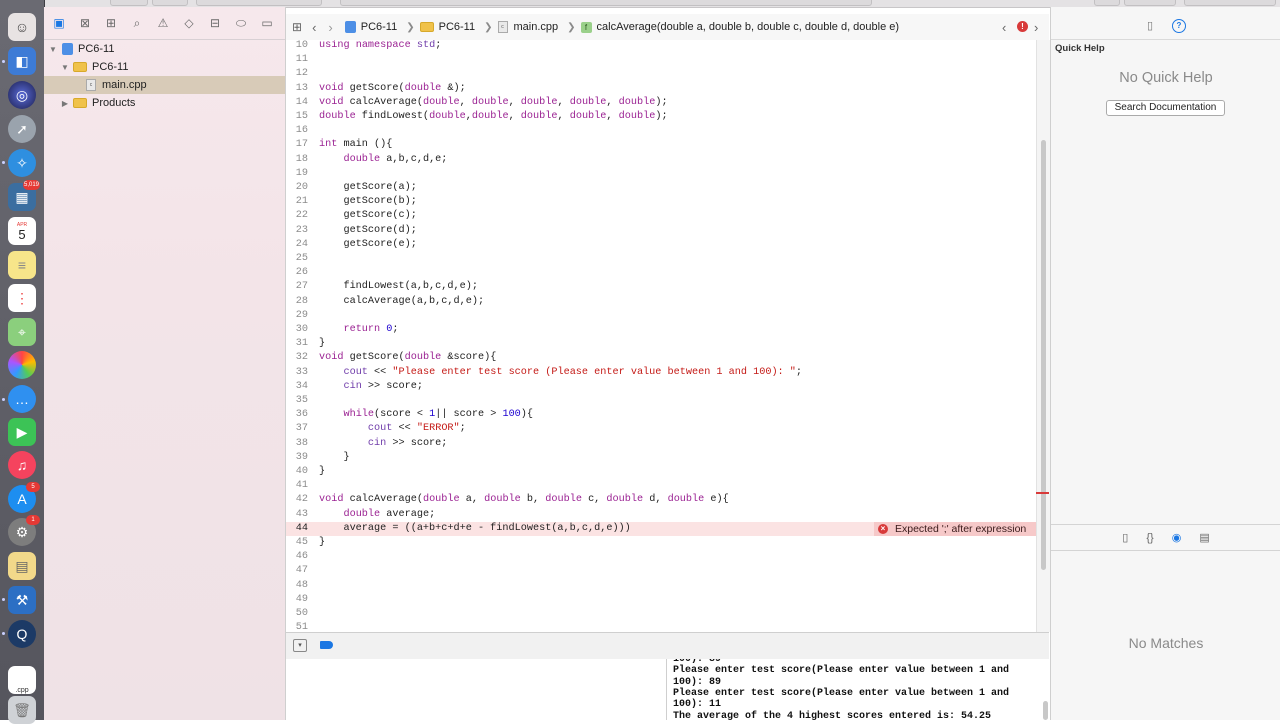  Describe the element at coordinates (164, 103) in the screenshot. I see `tree-item-products: ▶ Products` at that location.